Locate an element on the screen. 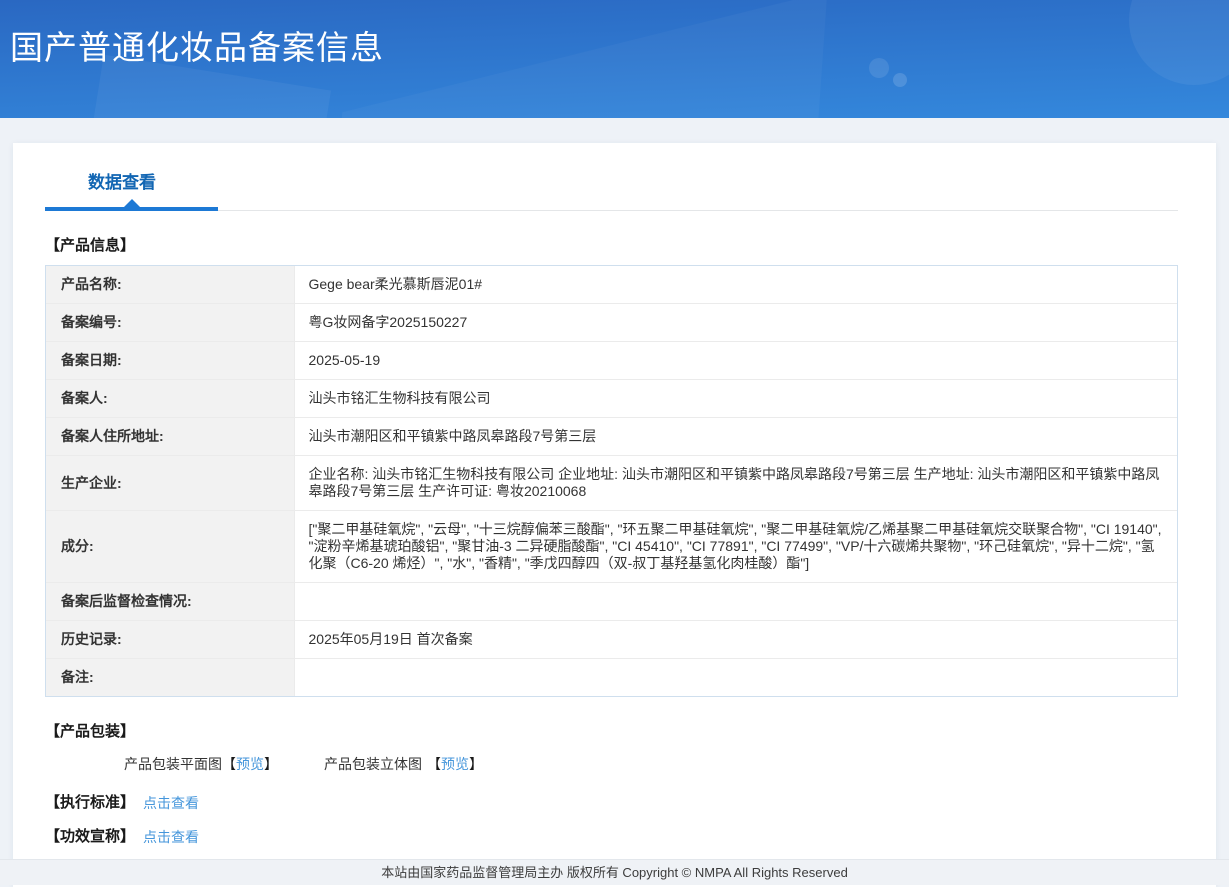 This screenshot has height=887, width=1229. preview-link-3d: 预览 is located at coordinates (455, 764).